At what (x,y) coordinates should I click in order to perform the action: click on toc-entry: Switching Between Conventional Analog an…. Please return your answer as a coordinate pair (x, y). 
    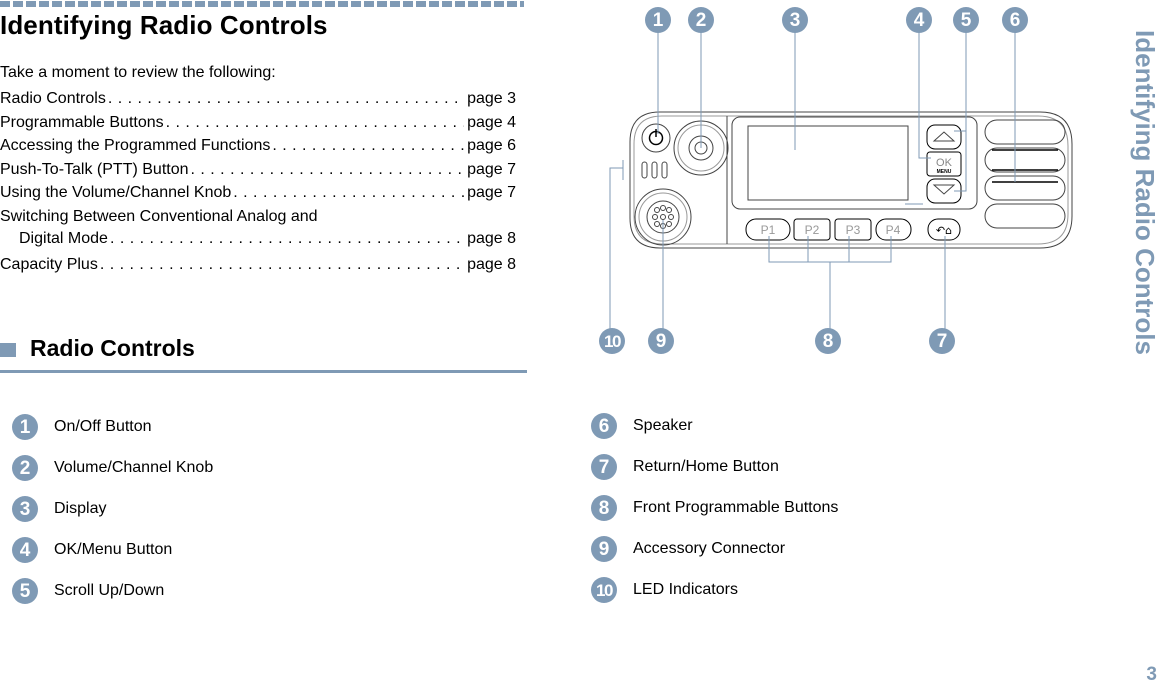
    Looking at the image, I should click on (258, 232).